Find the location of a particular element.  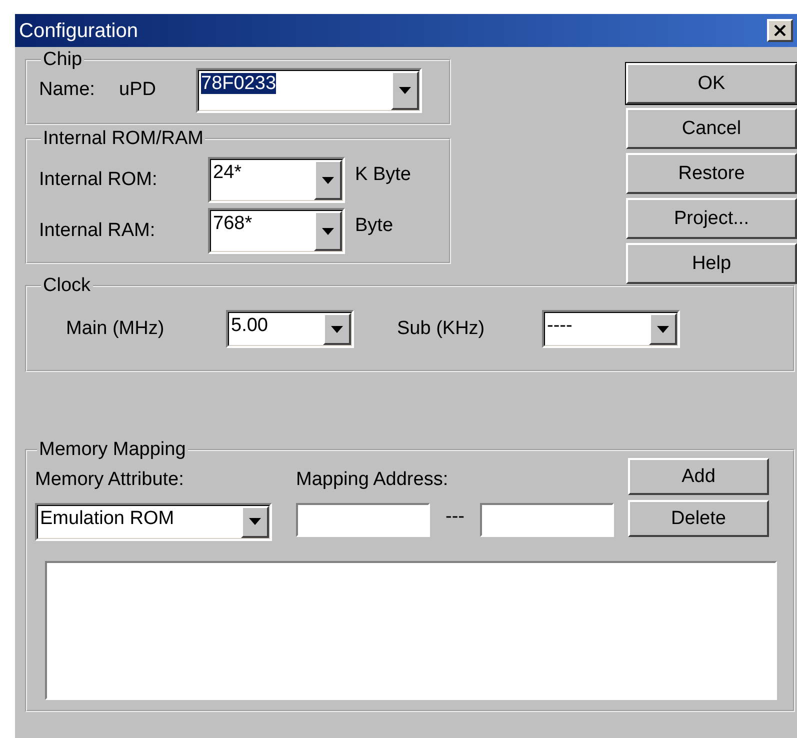

unit-label: K Byte is located at coordinates (383, 175).